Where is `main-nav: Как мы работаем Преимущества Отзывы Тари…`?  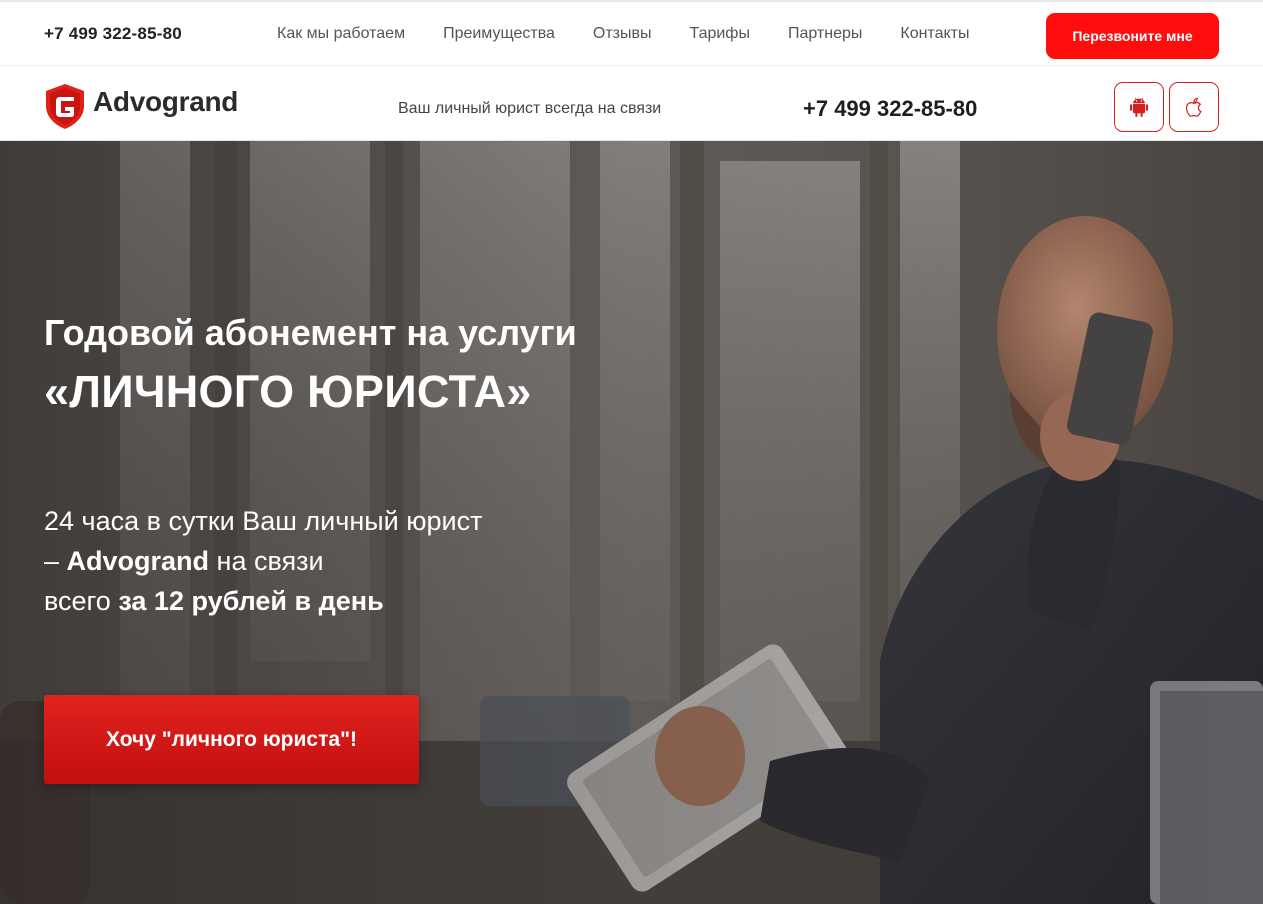
main-nav: Как мы работаем Преимущества Отзывы Тари… is located at coordinates (642, 34).